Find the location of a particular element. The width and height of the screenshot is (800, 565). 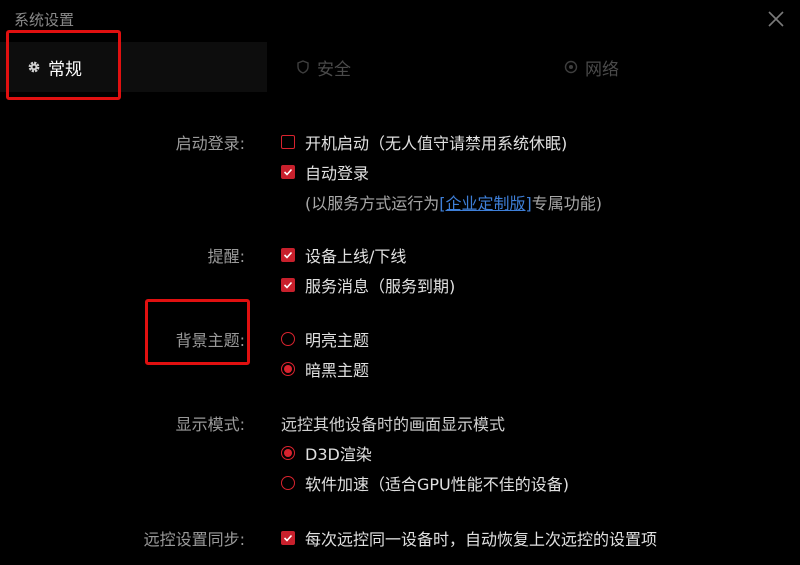

highlight-box-tab is located at coordinates (63, 65).